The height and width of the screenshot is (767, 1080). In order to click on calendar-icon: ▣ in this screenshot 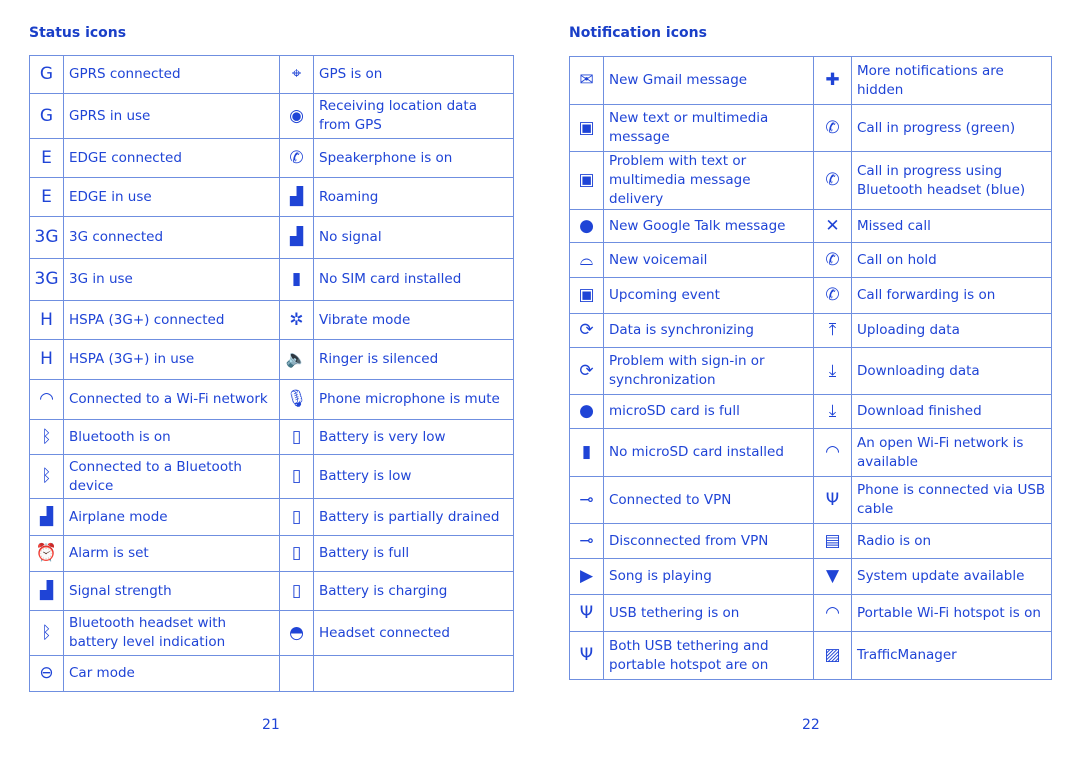, I will do `click(586, 295)`.